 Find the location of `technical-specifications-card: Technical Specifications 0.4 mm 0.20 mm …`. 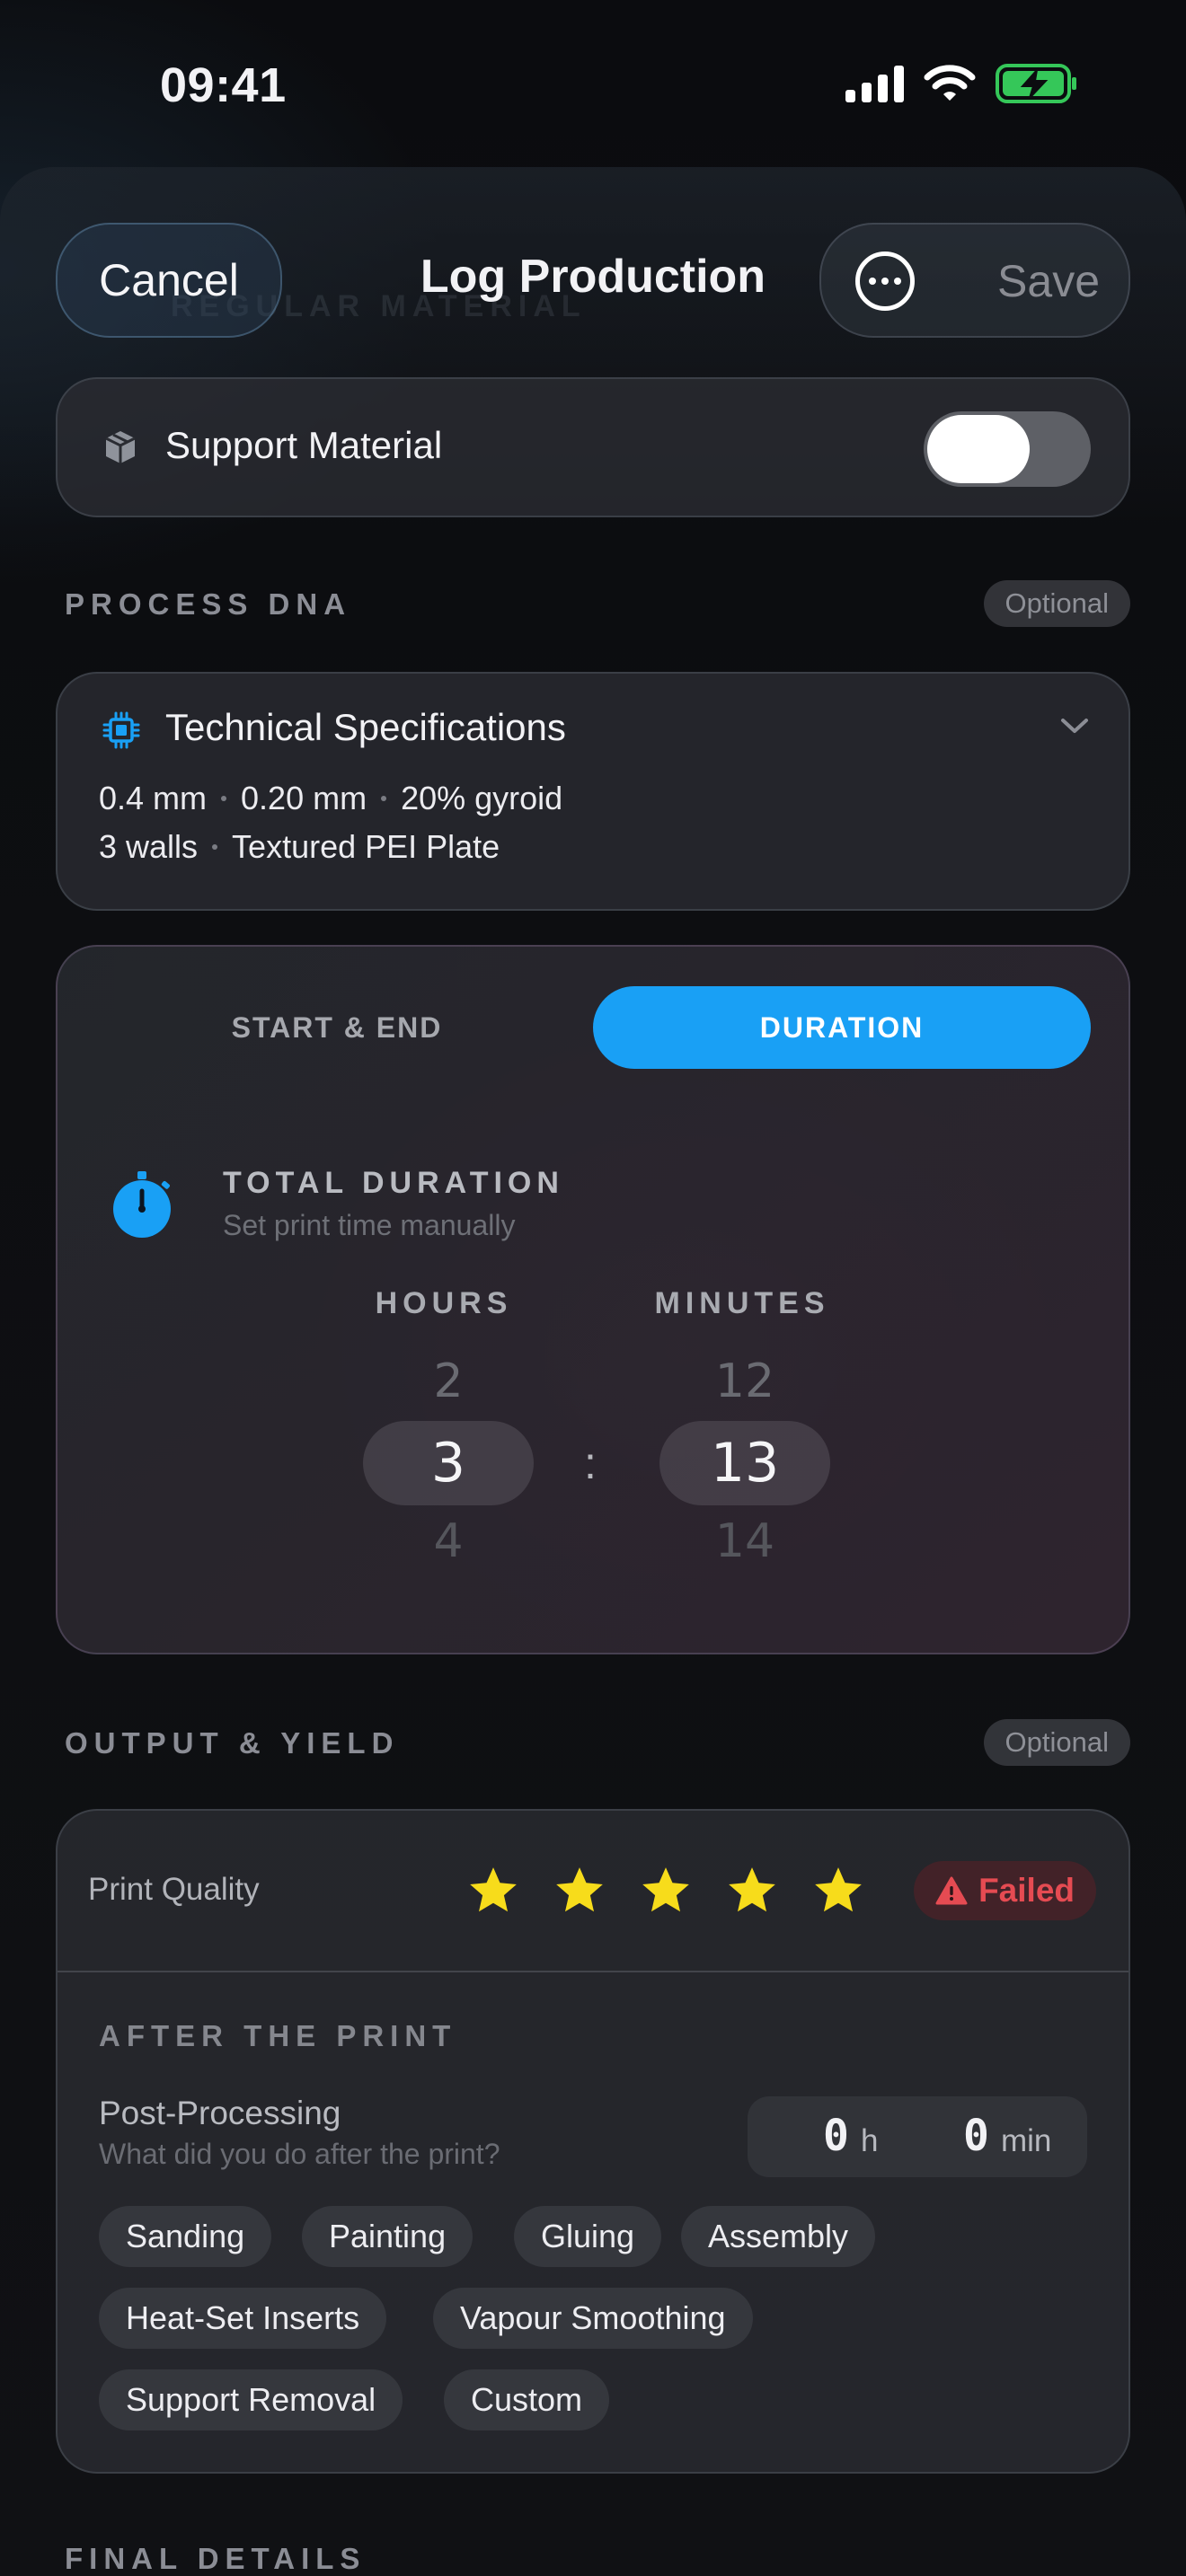

technical-specifications-card: Technical Specifications 0.4 mm 0.20 mm … is located at coordinates (593, 791).